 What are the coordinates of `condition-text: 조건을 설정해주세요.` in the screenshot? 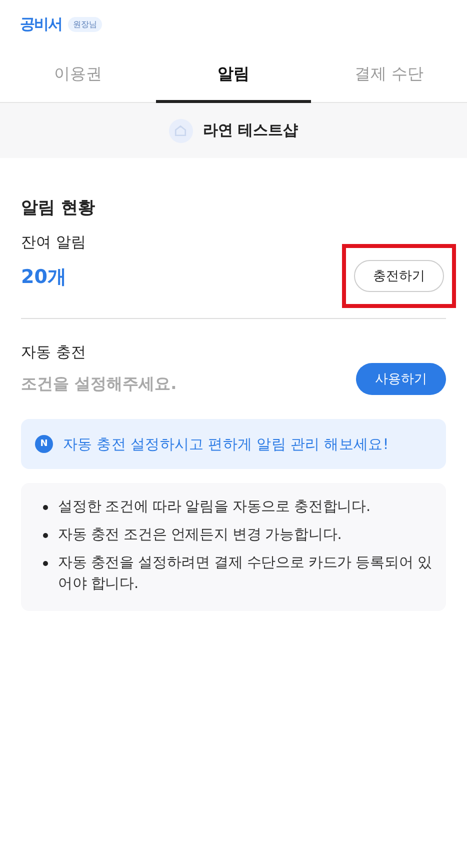 It's located at (99, 384).